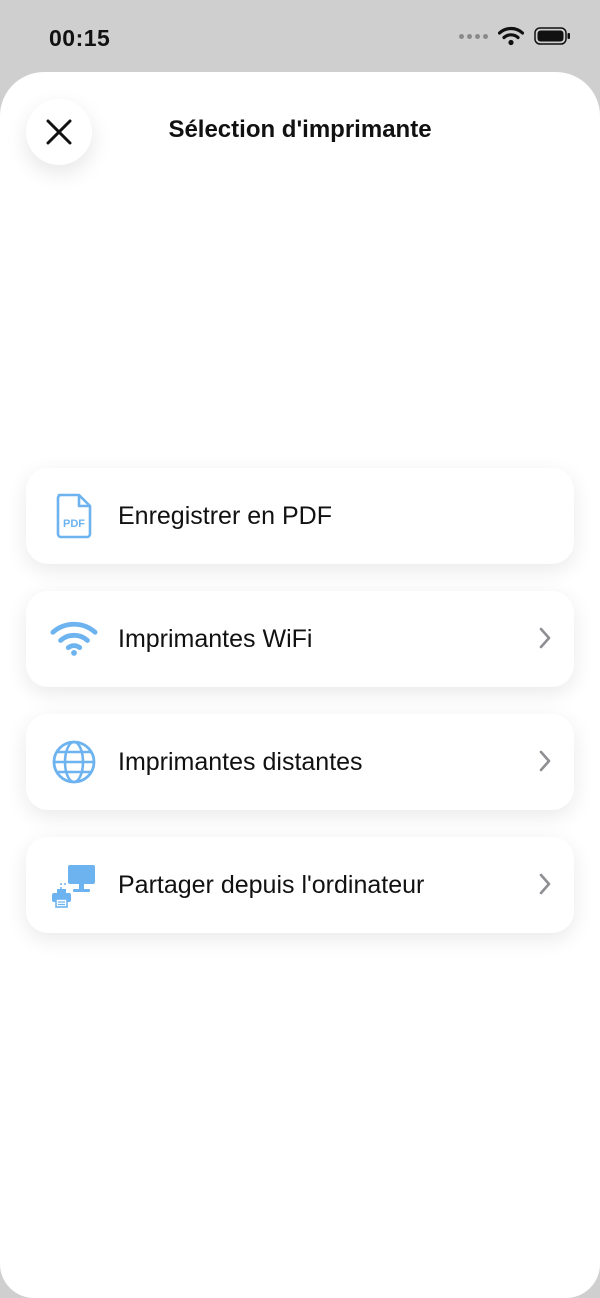 The height and width of the screenshot is (1298, 600). What do you see at coordinates (552, 36) in the screenshot?
I see `battery-icon` at bounding box center [552, 36].